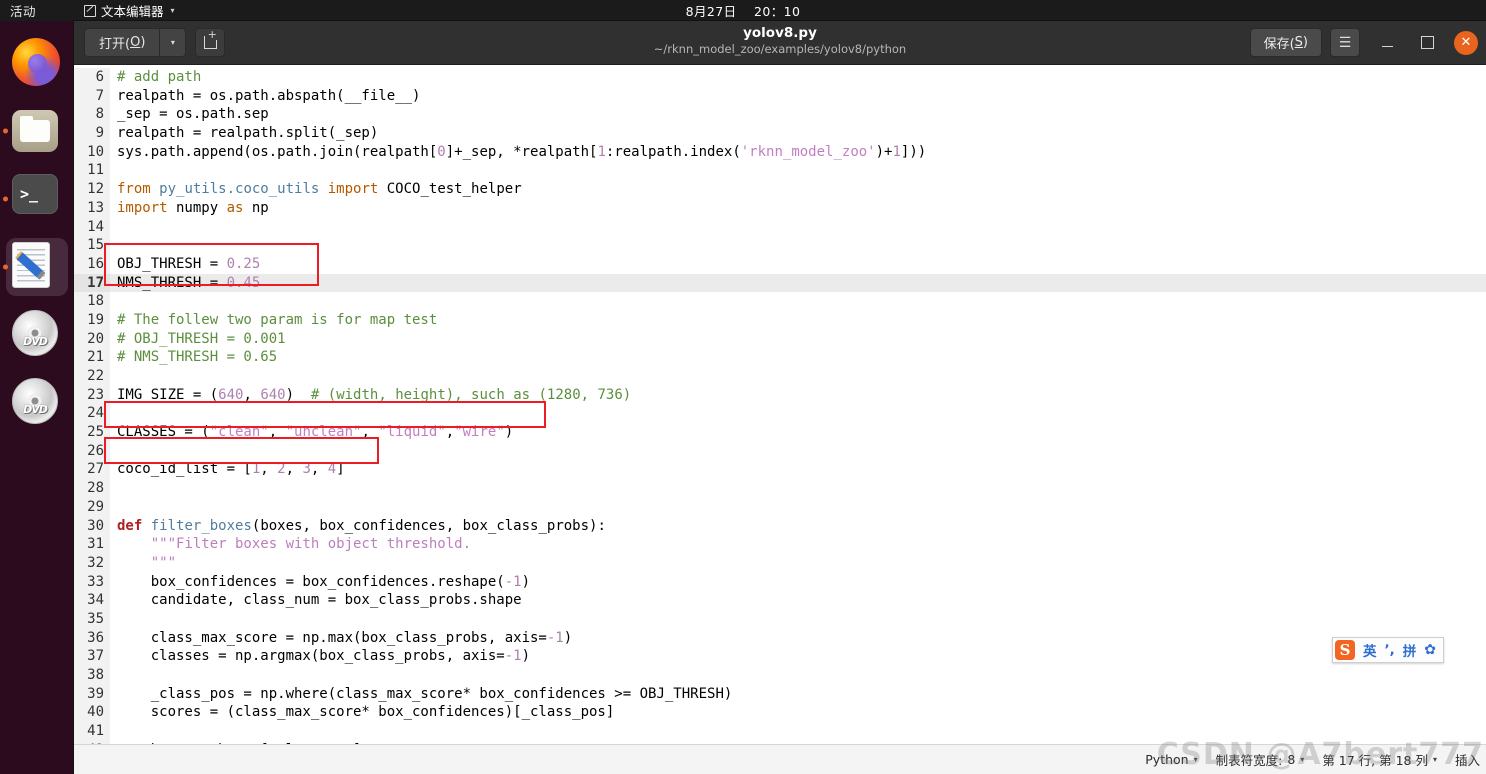 Image resolution: width=1486 pixels, height=774 pixels. I want to click on sogou-input-method-bar: S 英 ʼ, 拼 ✿, so click(1388, 650).